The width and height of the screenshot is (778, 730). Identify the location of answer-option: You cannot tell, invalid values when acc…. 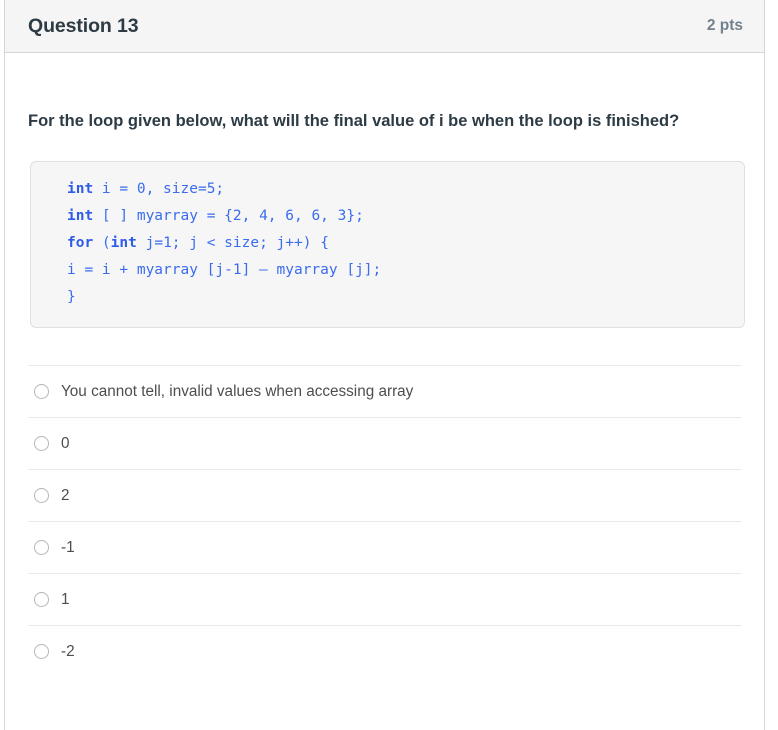
(384, 391).